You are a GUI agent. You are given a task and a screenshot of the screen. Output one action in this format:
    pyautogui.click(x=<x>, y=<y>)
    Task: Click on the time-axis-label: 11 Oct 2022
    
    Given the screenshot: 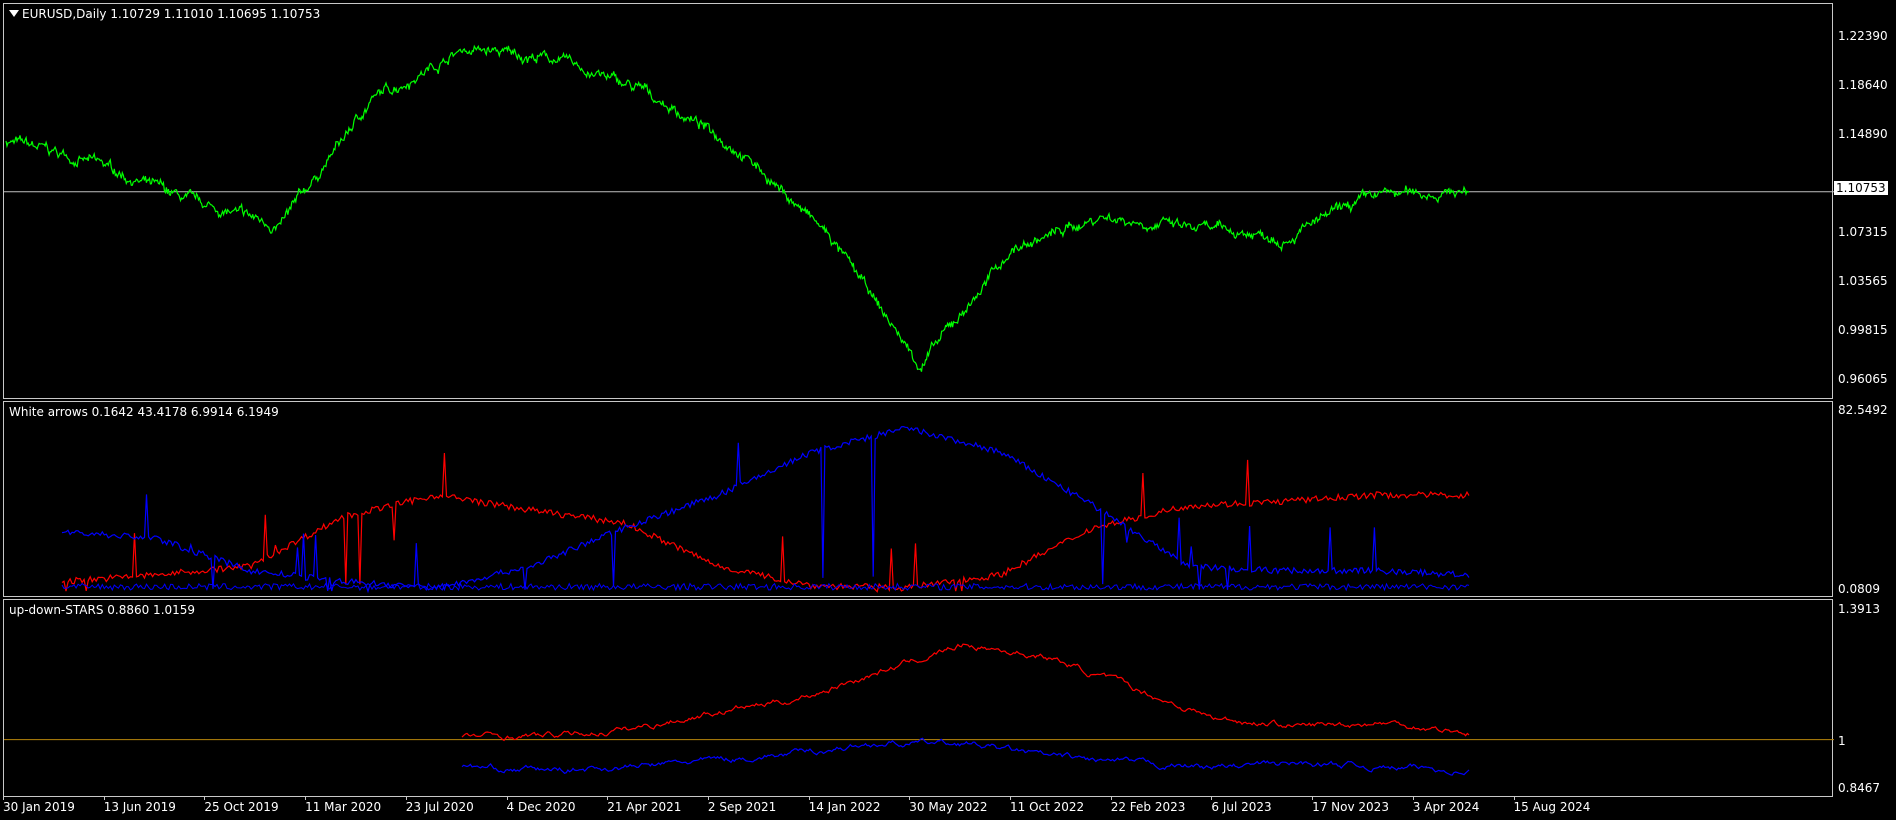 What is the action you would take?
    pyautogui.click(x=1047, y=807)
    